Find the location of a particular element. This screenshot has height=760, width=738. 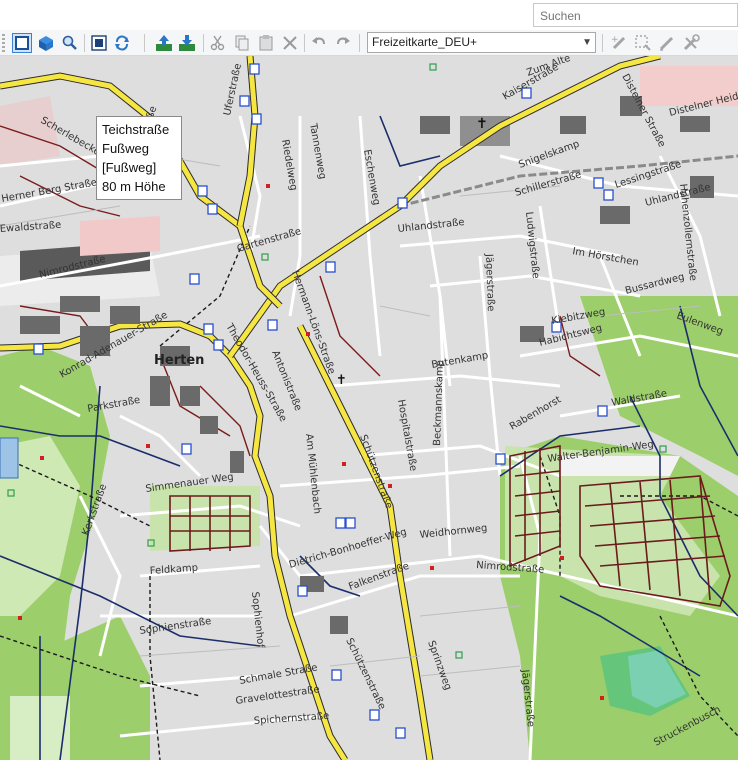

tooltip-elevation: 80 m Höhe is located at coordinates (134, 186).